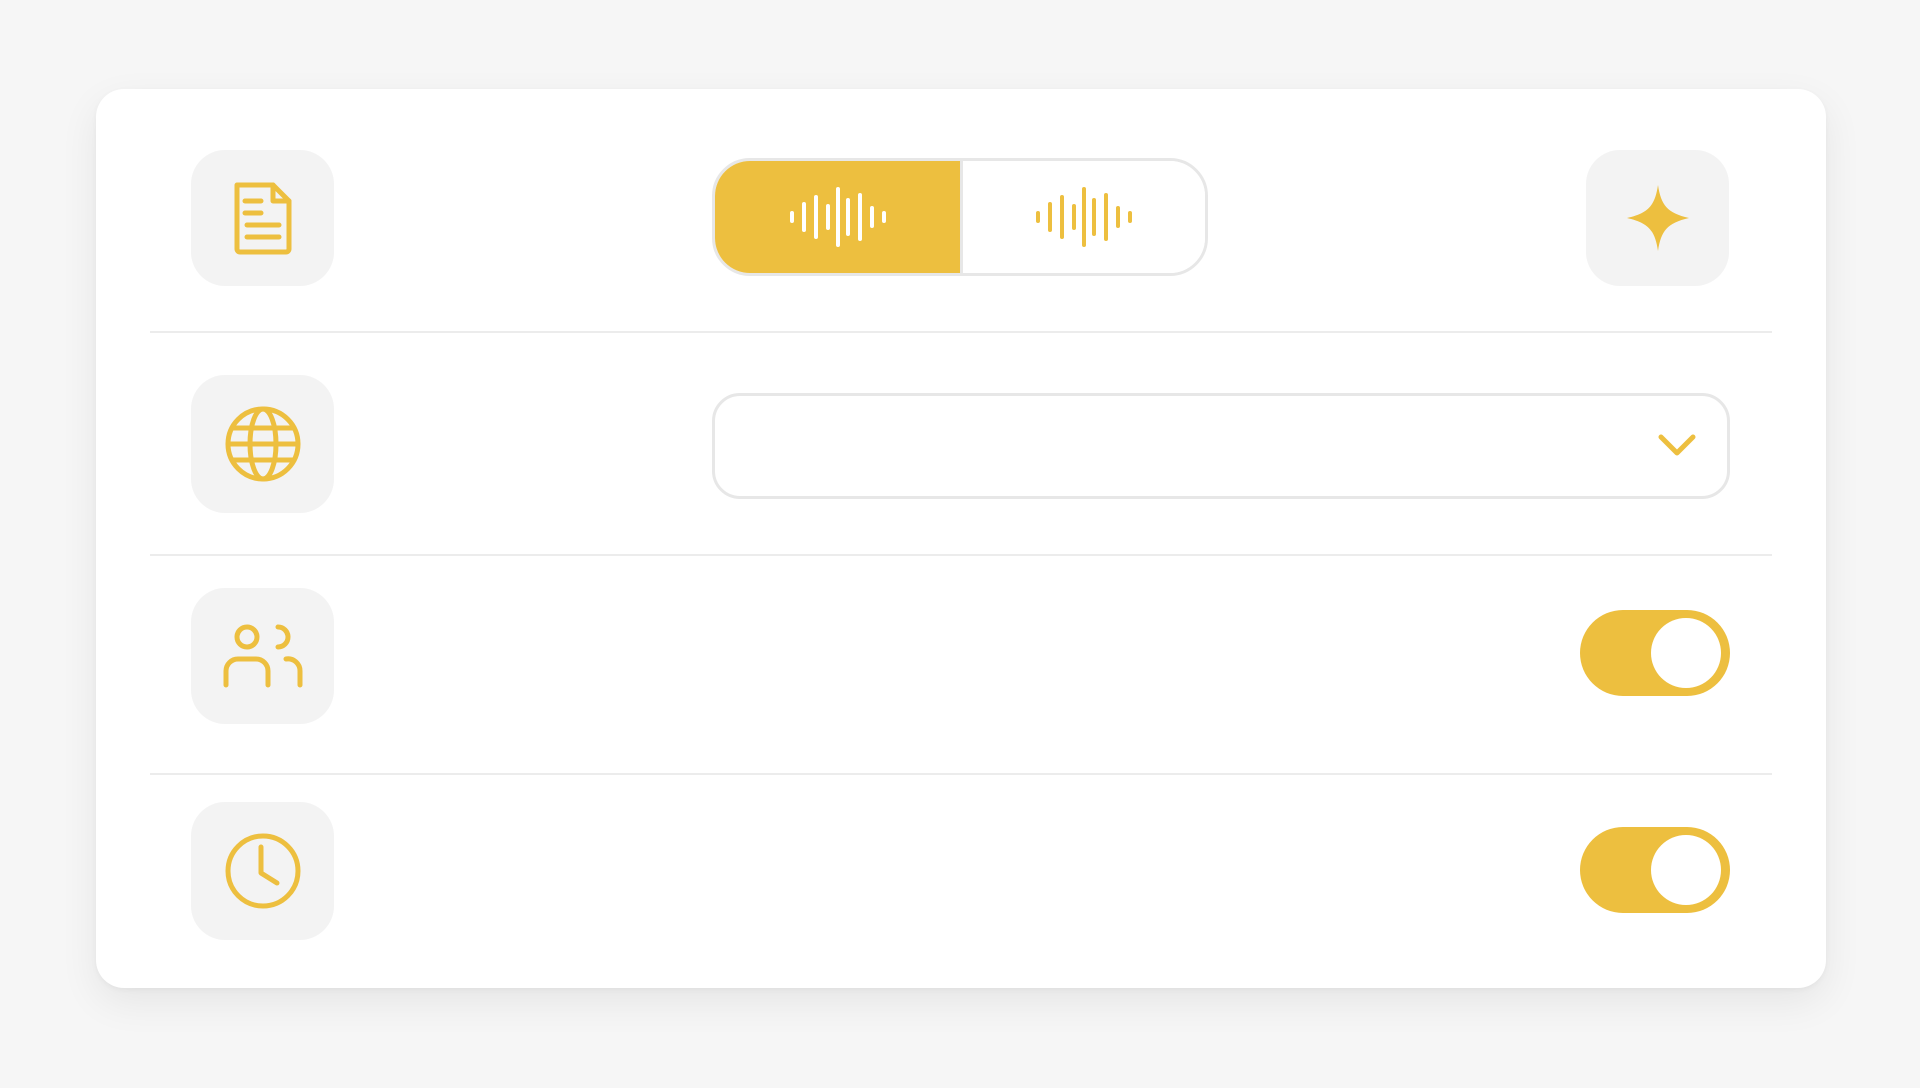  I want to click on users-icon-tile, so click(262, 656).